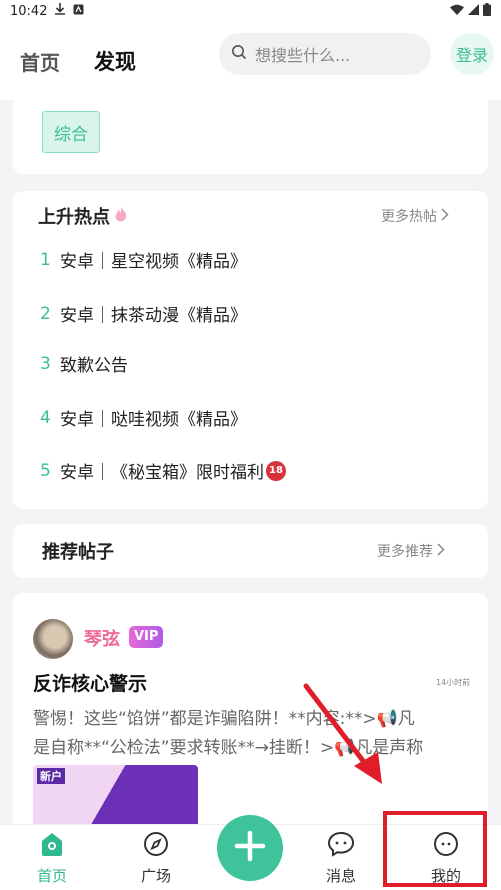 Image resolution: width=501 pixels, height=890 pixels. What do you see at coordinates (155, 876) in the screenshot?
I see `nav-square-label: 广场` at bounding box center [155, 876].